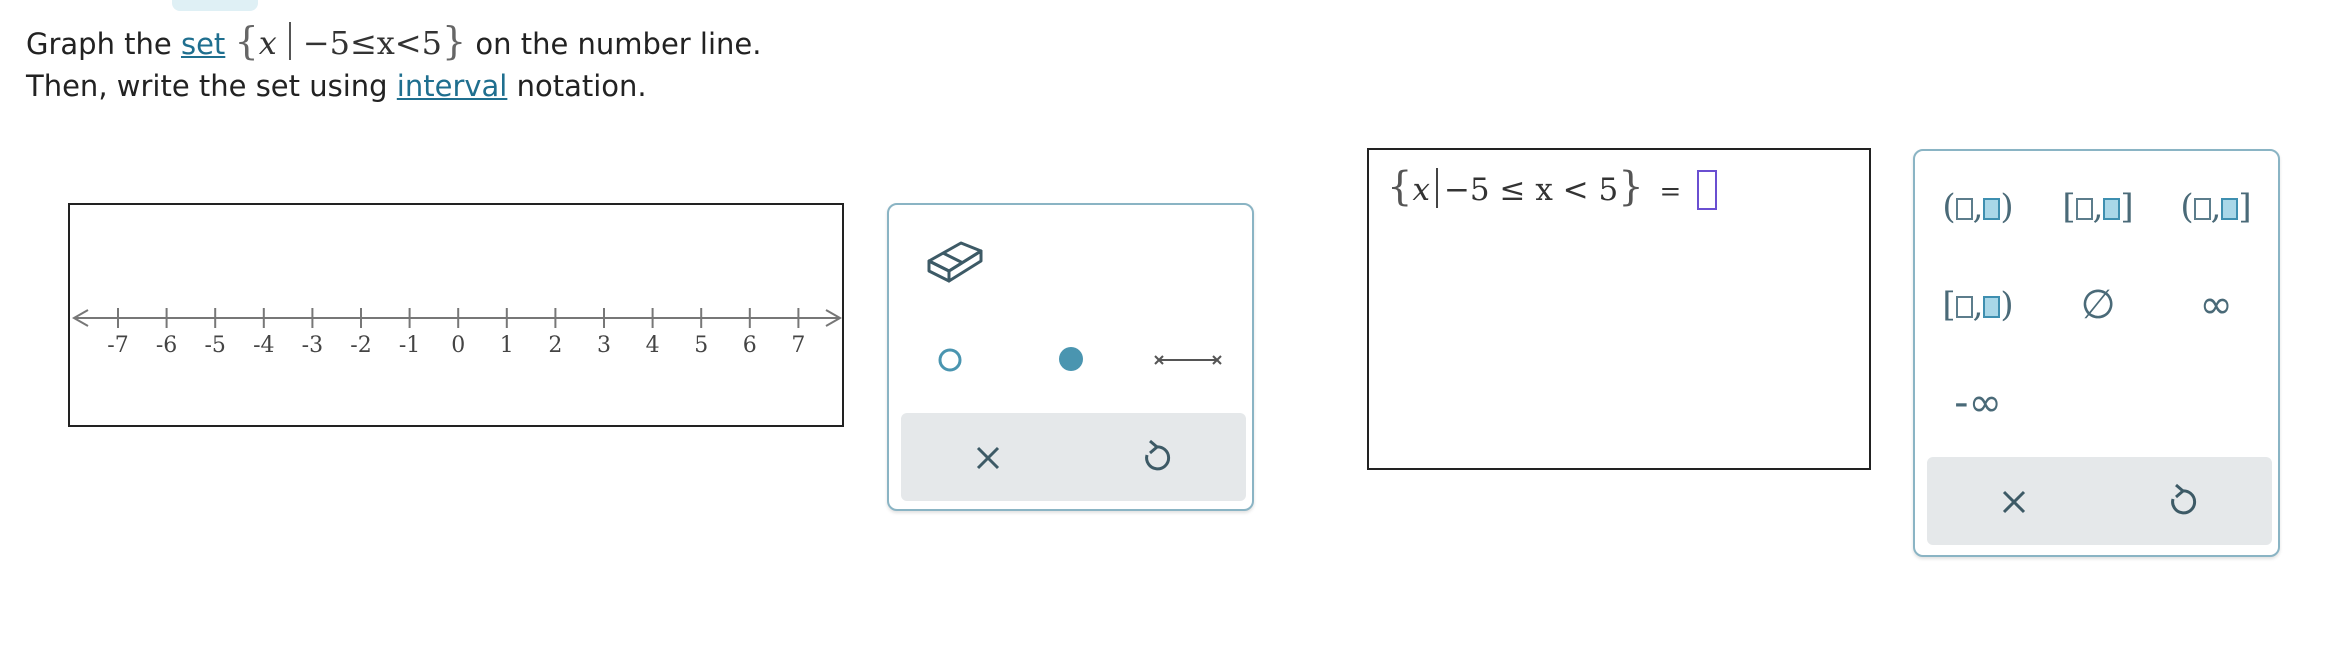 This screenshot has height=656, width=2346. Describe the element at coordinates (2098, 207) in the screenshot. I see `closed-closed-interval-key: [,]` at that location.